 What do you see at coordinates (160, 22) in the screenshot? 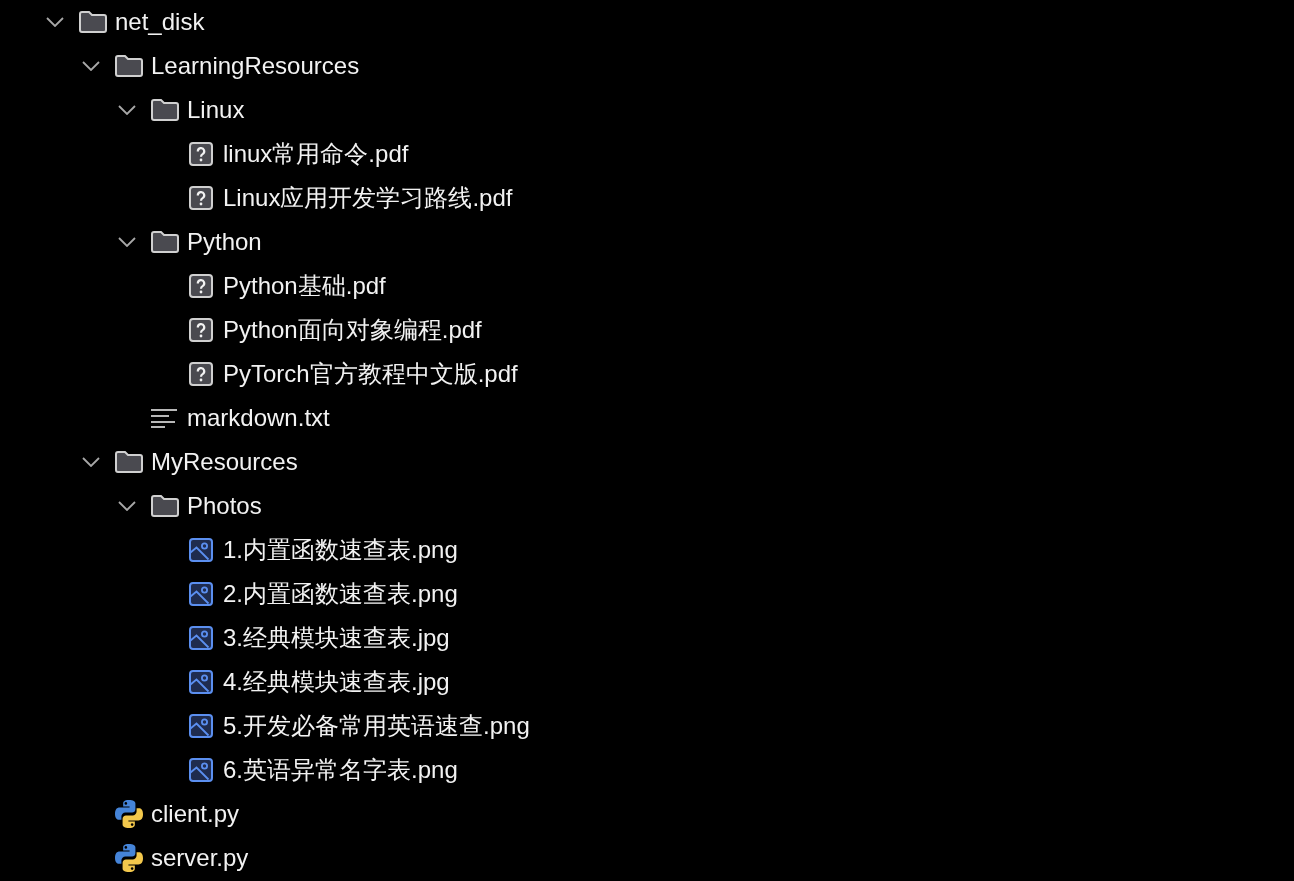
I see `folder-name: net_disk` at bounding box center [160, 22].